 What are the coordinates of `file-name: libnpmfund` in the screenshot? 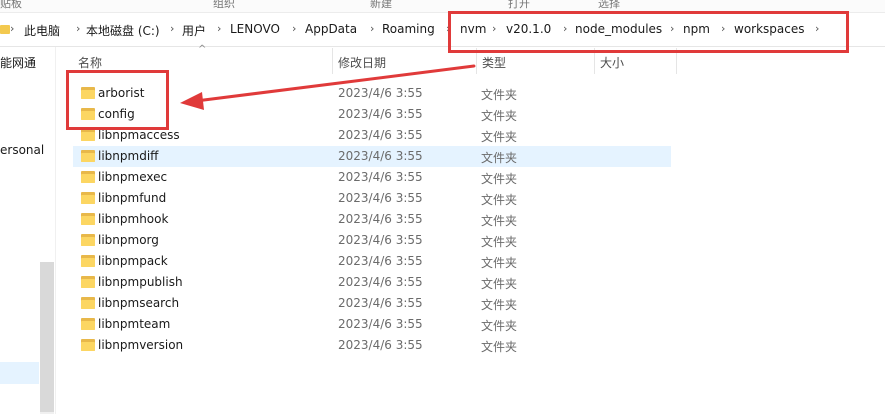 It's located at (132, 198).